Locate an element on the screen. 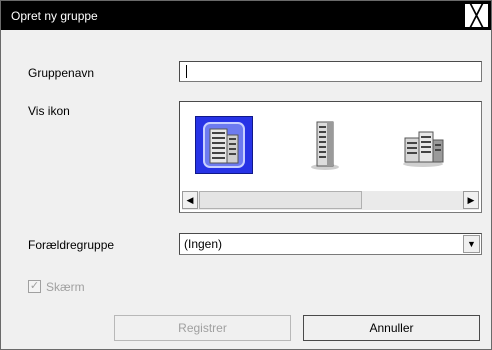 This screenshot has width=492, height=350. icon-option-selected is located at coordinates (224, 145).